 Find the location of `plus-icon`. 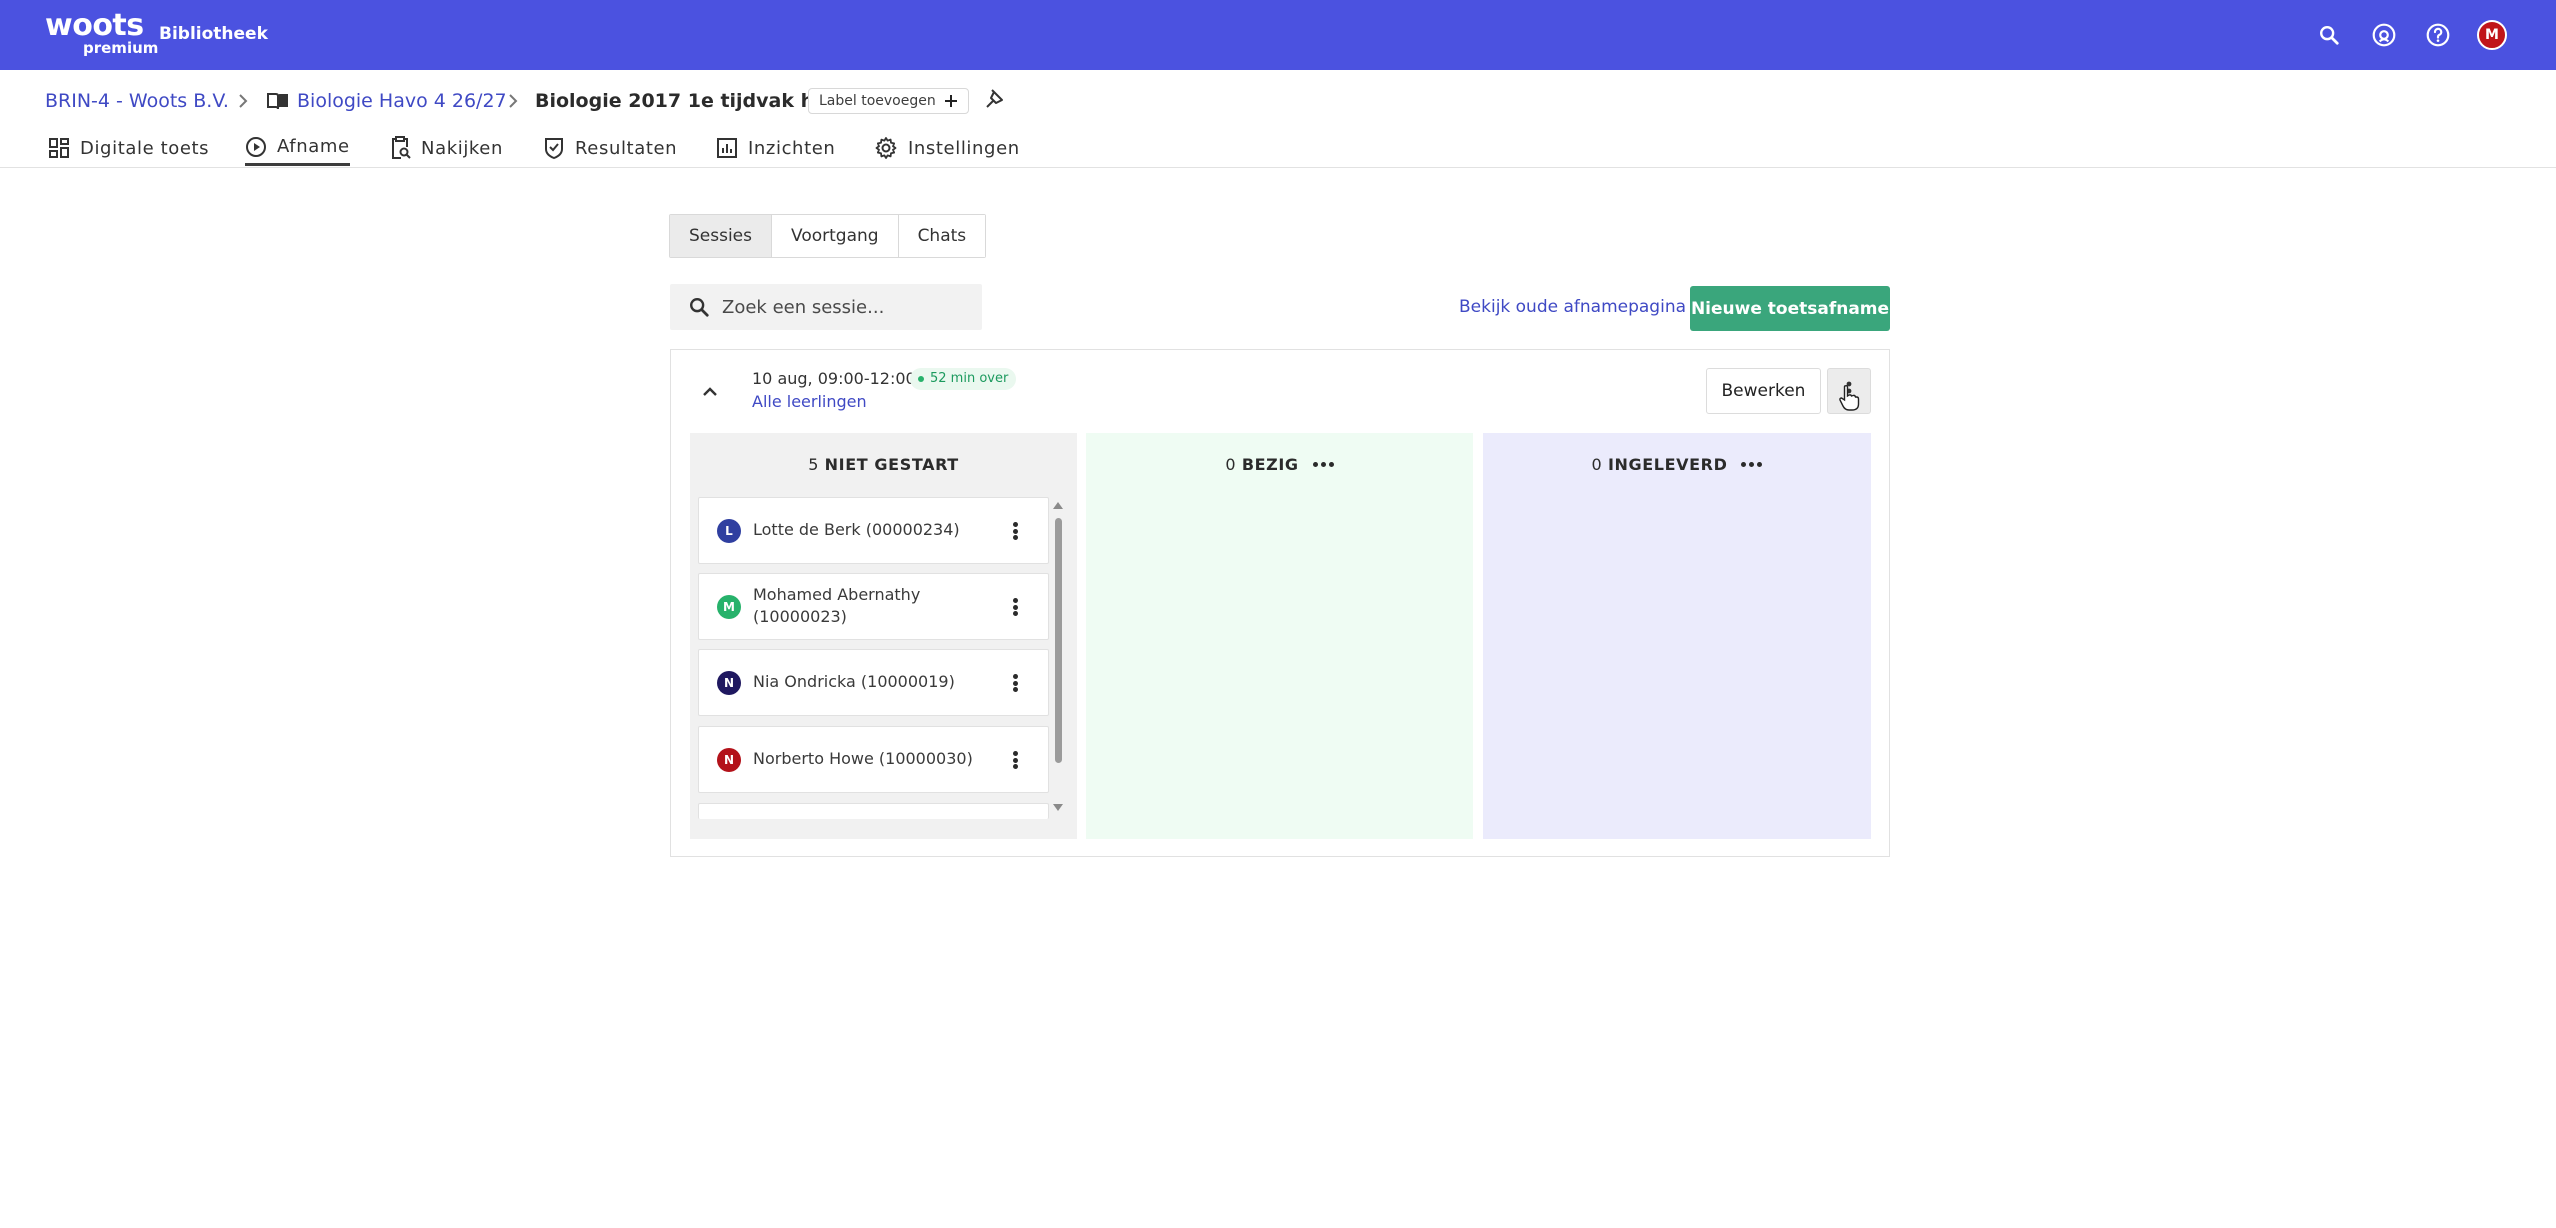

plus-icon is located at coordinates (950, 101).